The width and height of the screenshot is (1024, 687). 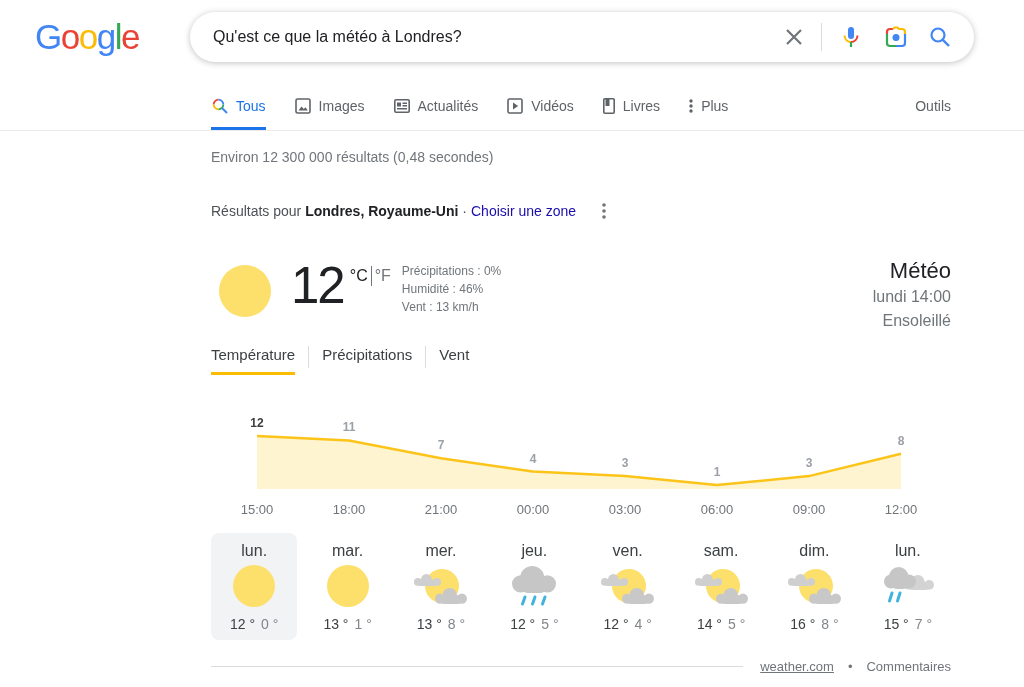 I want to click on rain-cloud-icon, so click(x=534, y=586).